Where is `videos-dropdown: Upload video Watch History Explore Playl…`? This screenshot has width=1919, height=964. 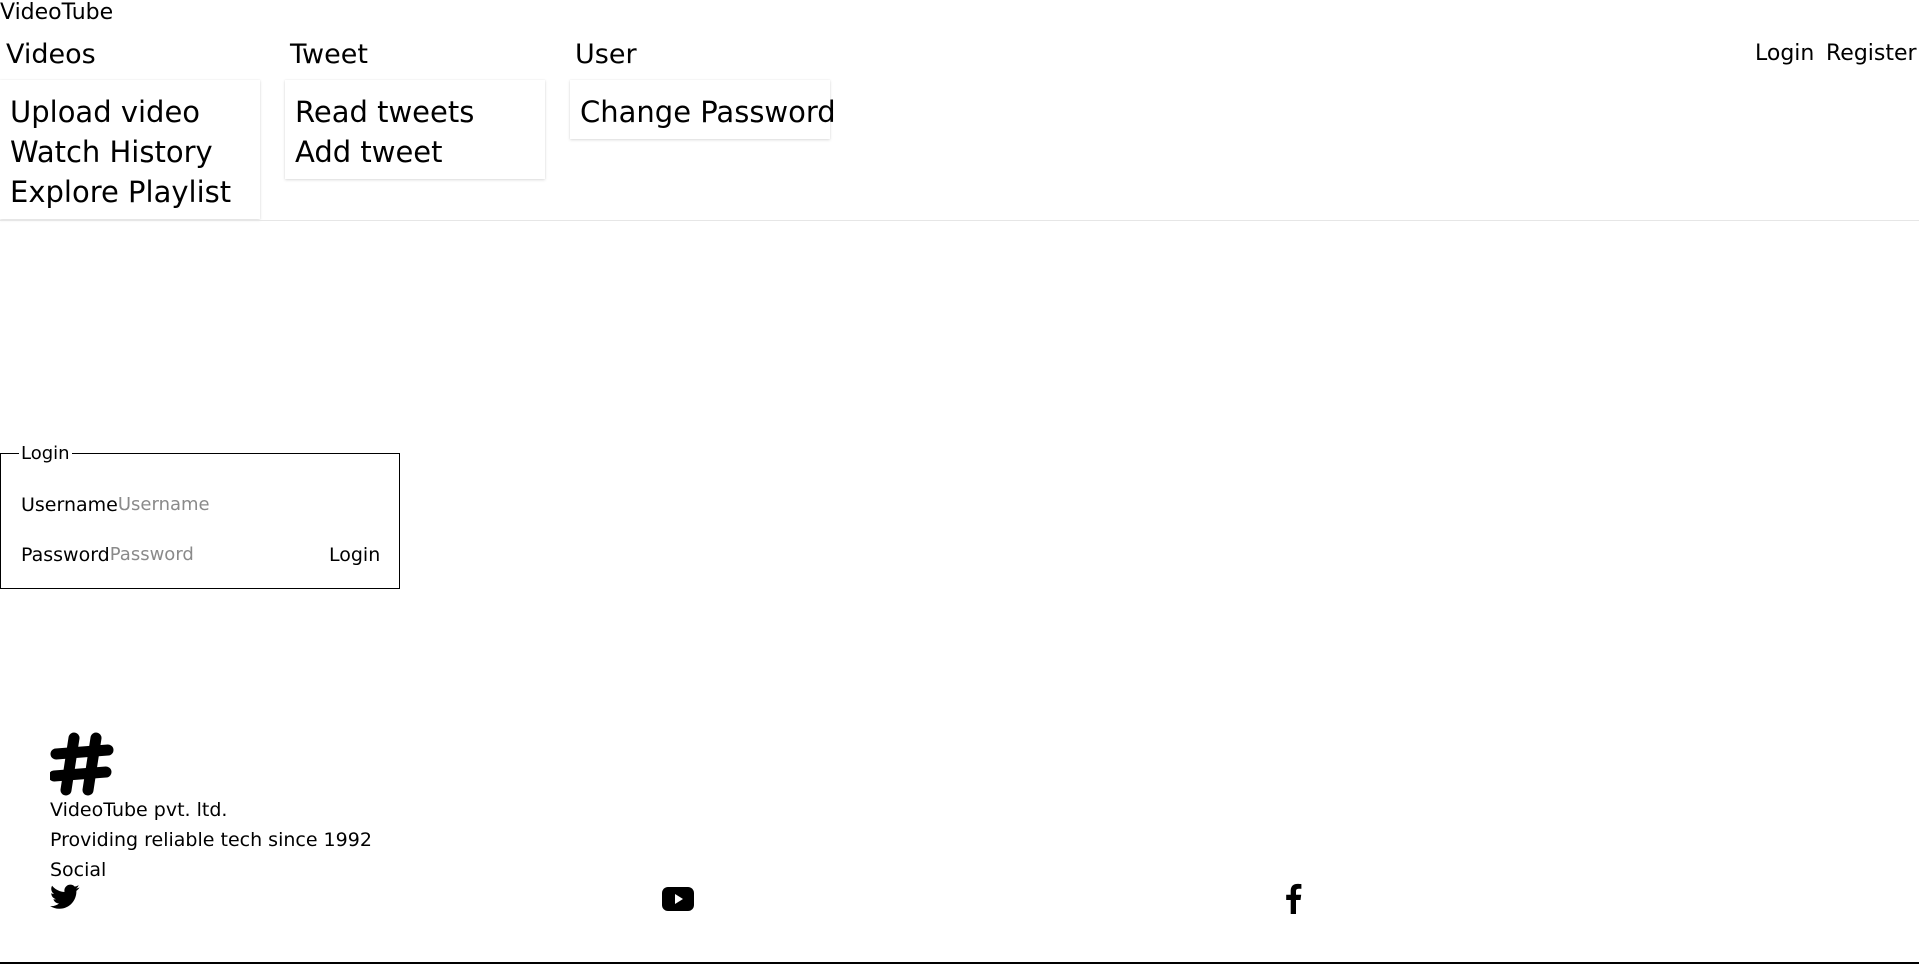
videos-dropdown: Upload video Watch History Explore Playl… is located at coordinates (130, 149).